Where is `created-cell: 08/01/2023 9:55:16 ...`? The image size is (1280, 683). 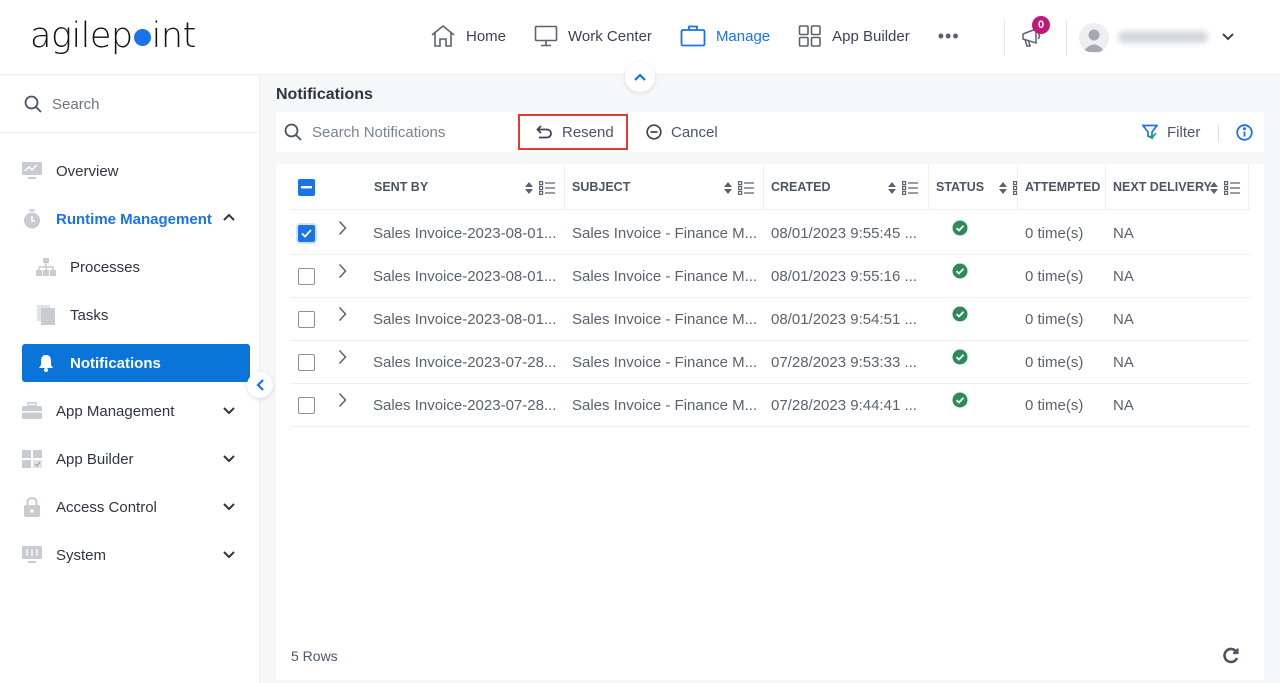
created-cell: 08/01/2023 9:55:16 ... is located at coordinates (844, 276).